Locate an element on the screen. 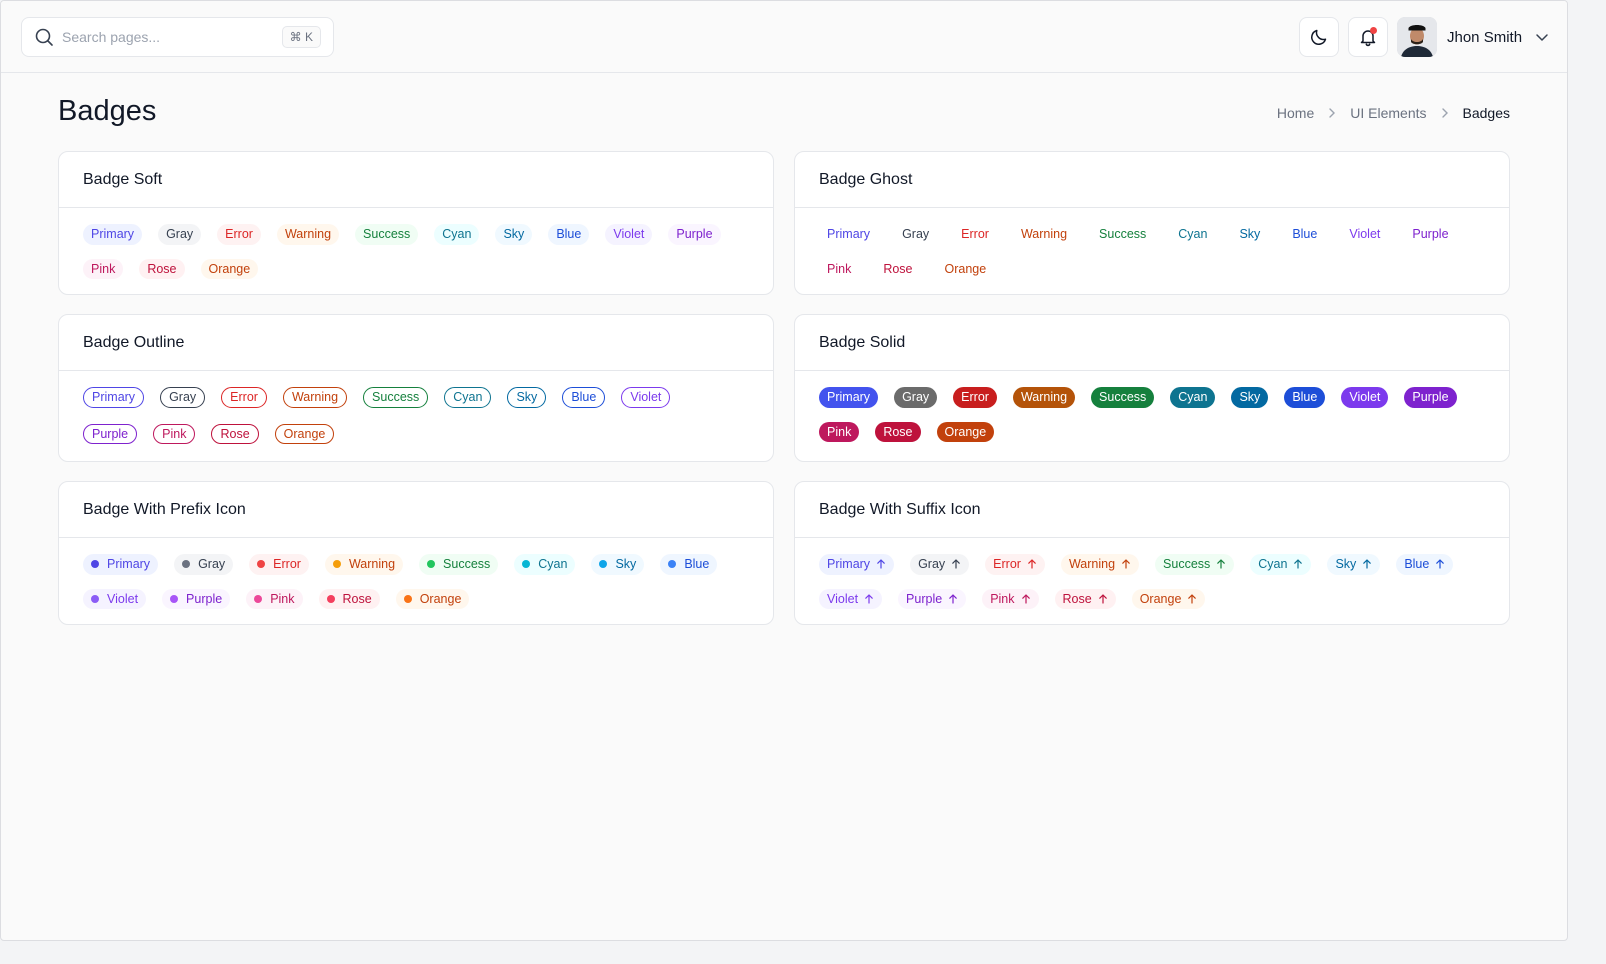  badge-solid-success: Success is located at coordinates (1123, 397).